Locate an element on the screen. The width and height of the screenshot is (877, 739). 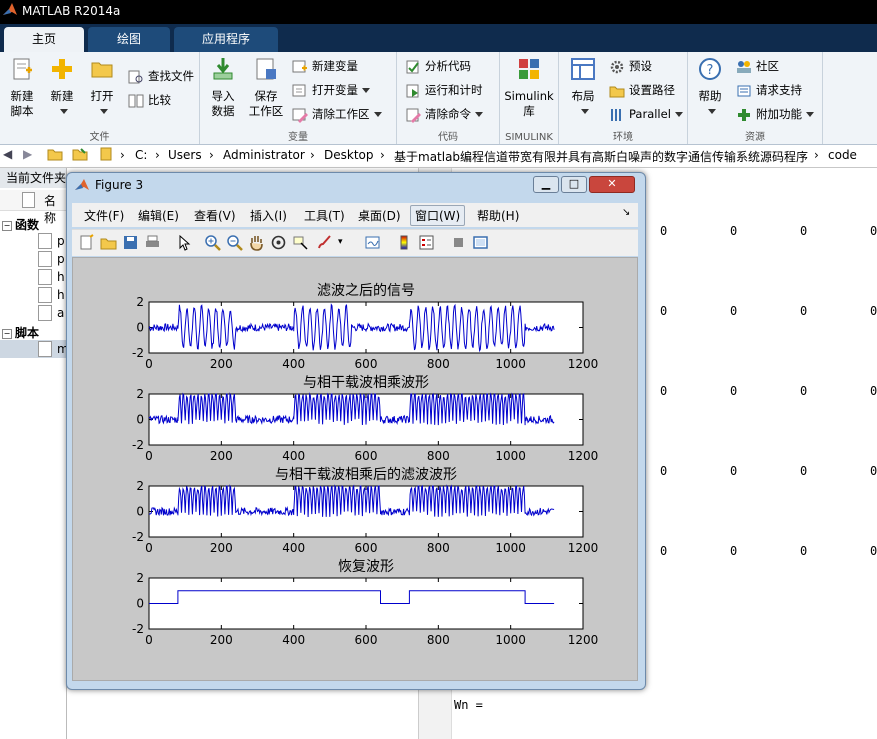
hide-plot-tools-icon is located at coordinates (458, 242).